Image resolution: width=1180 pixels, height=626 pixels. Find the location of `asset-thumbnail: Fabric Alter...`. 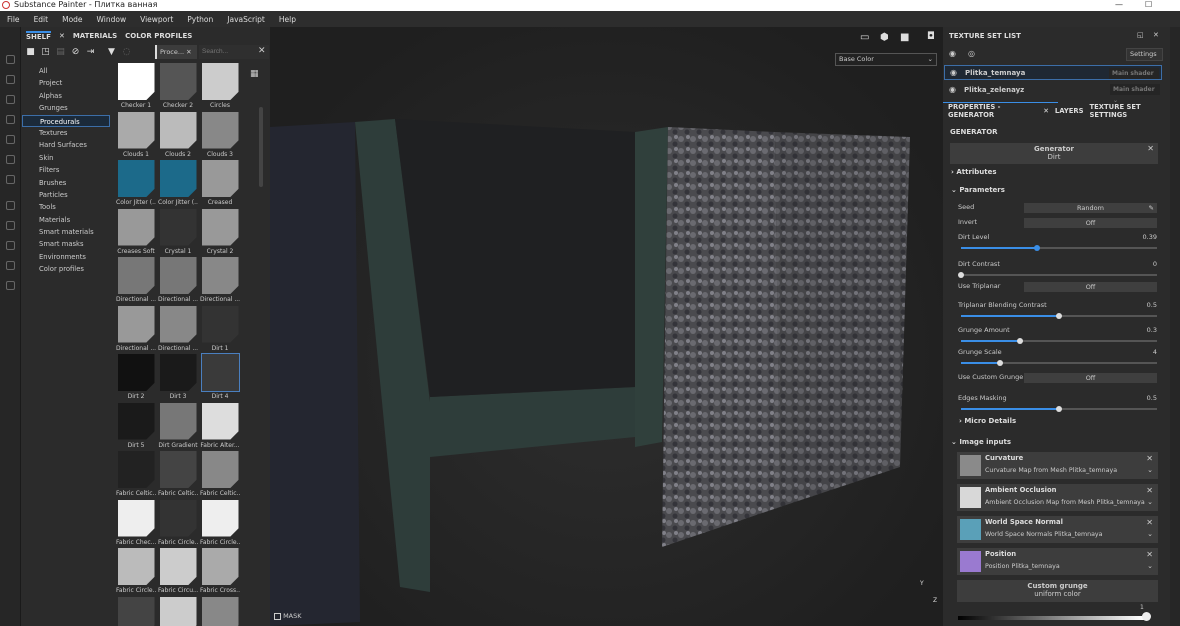

asset-thumbnail: Fabric Alter... is located at coordinates (220, 425).